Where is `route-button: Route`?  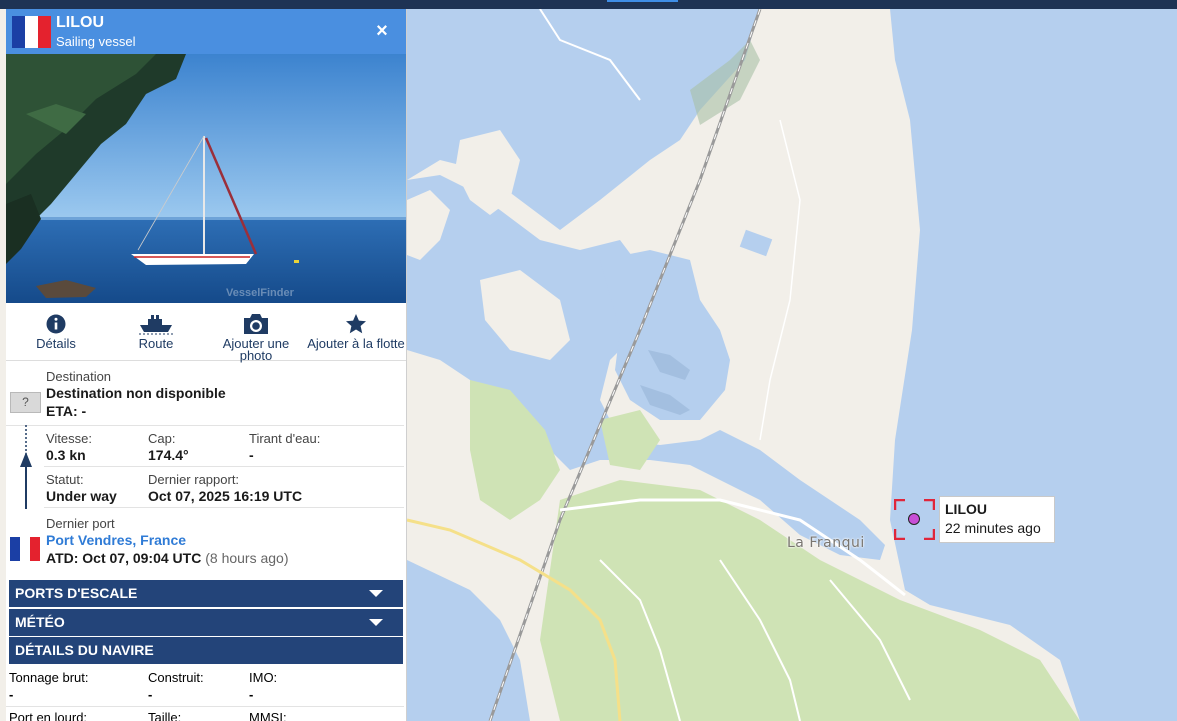 route-button: Route is located at coordinates (156, 331).